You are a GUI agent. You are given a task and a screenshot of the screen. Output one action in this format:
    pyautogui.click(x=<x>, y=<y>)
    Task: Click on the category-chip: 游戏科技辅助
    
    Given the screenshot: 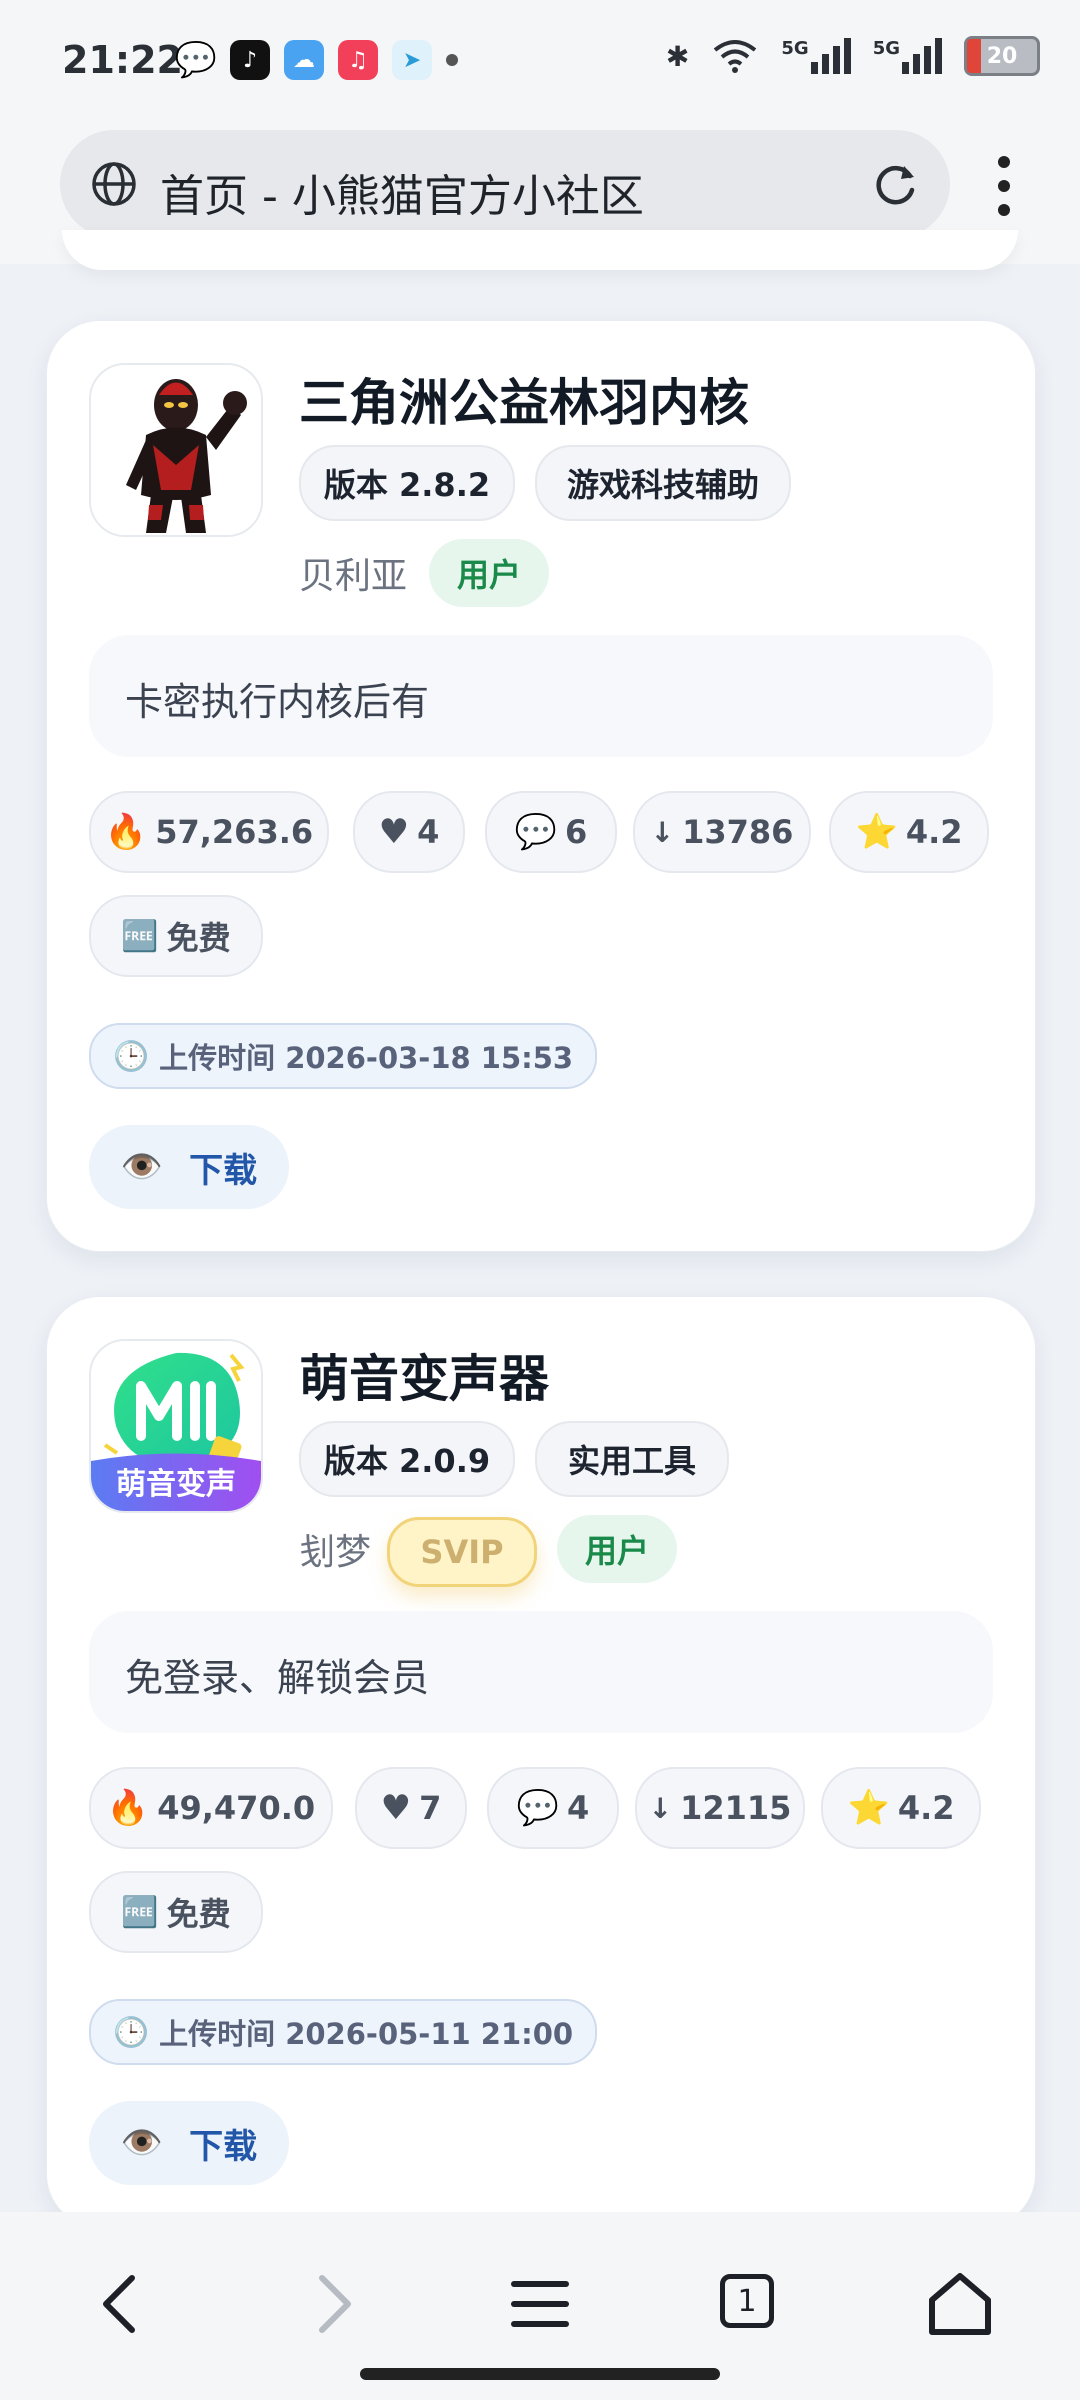 What is the action you would take?
    pyautogui.click(x=663, y=483)
    